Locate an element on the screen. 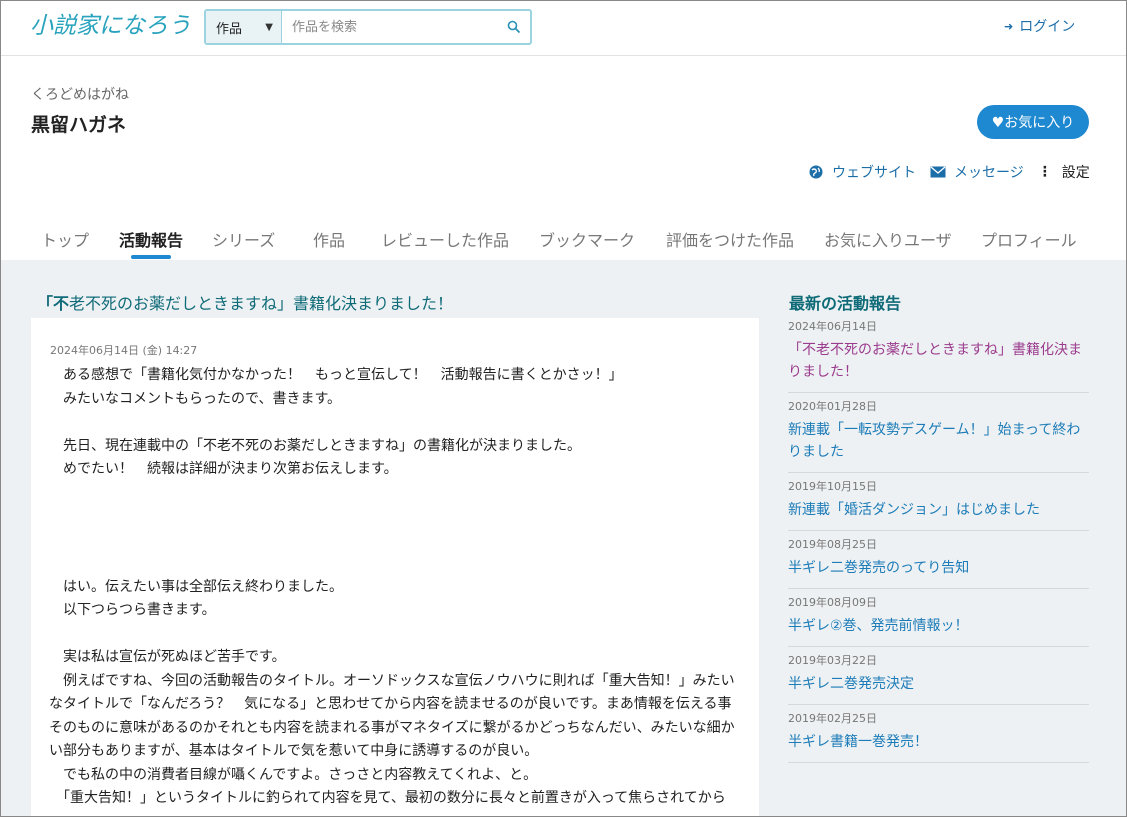 The width and height of the screenshot is (1127, 817). more-vertical-icon: ⋮ is located at coordinates (1044, 172).